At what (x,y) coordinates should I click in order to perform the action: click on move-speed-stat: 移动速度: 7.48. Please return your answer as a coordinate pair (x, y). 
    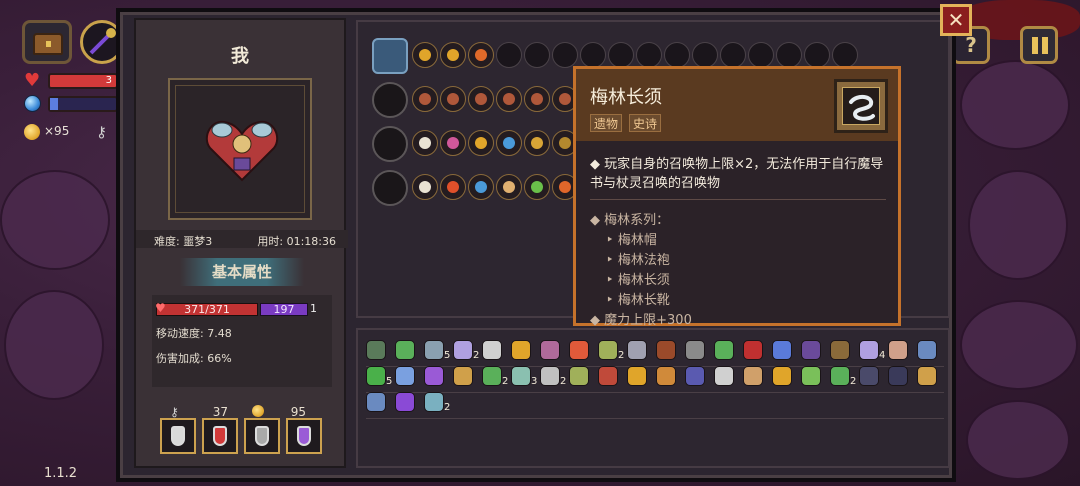
    Looking at the image, I should click on (194, 333).